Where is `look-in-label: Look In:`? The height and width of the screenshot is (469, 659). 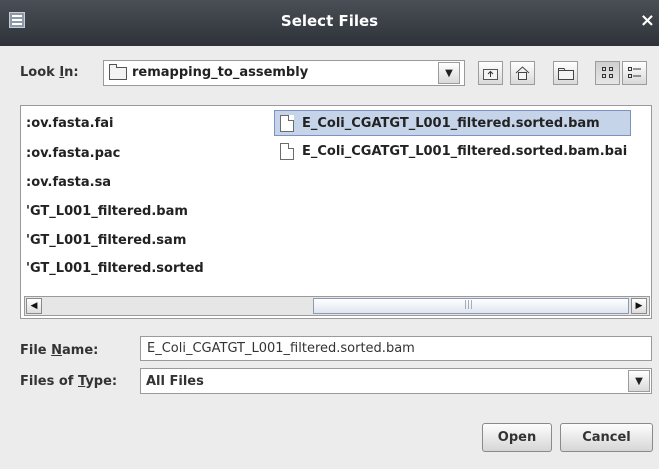 look-in-label: Look In: is located at coordinates (49, 72).